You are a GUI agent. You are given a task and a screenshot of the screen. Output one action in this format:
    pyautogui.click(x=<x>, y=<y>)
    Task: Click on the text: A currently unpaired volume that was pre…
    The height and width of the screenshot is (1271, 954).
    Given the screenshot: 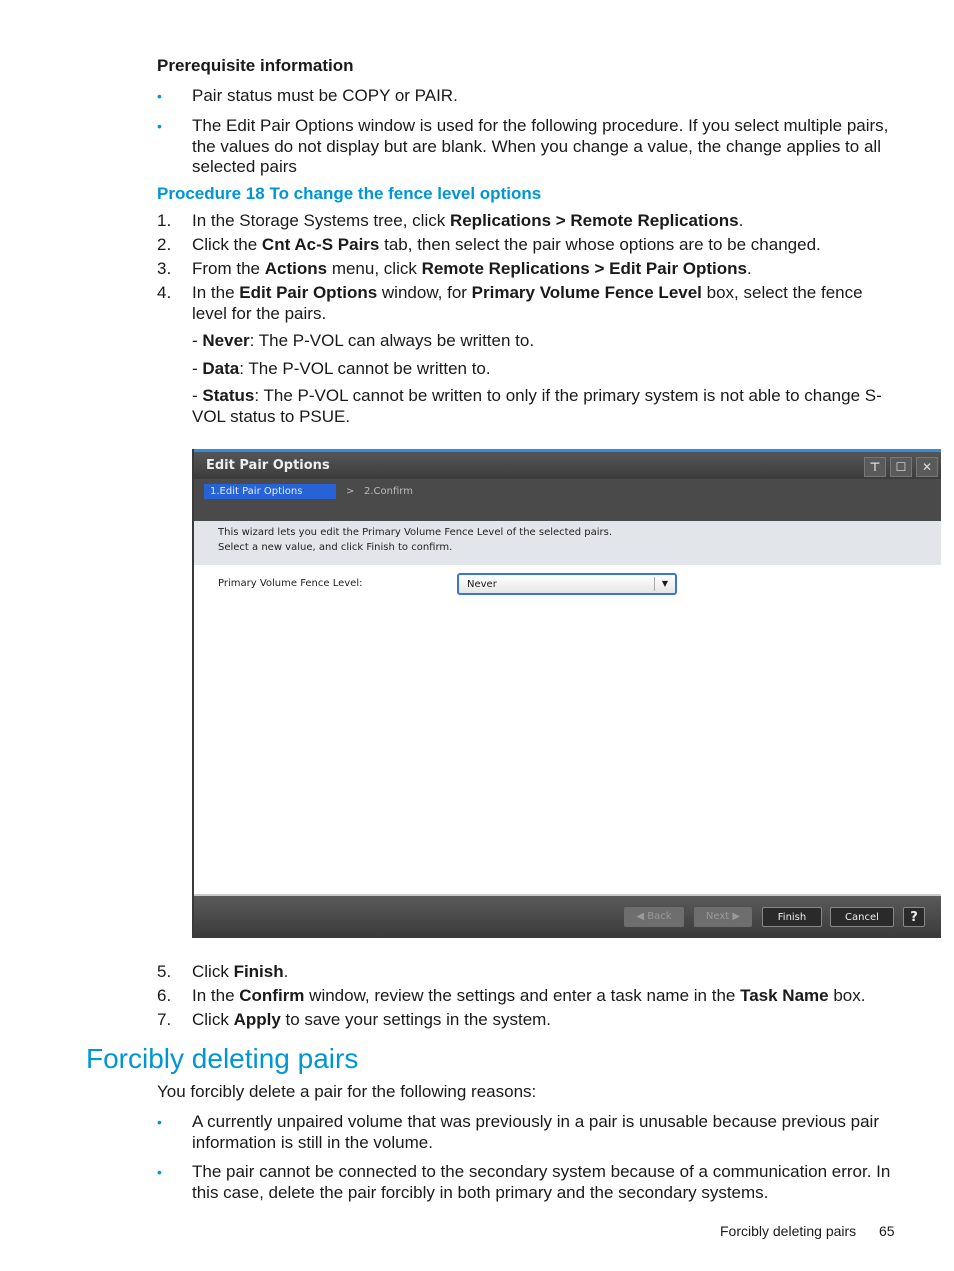 What is the action you would take?
    pyautogui.click(x=535, y=1132)
    